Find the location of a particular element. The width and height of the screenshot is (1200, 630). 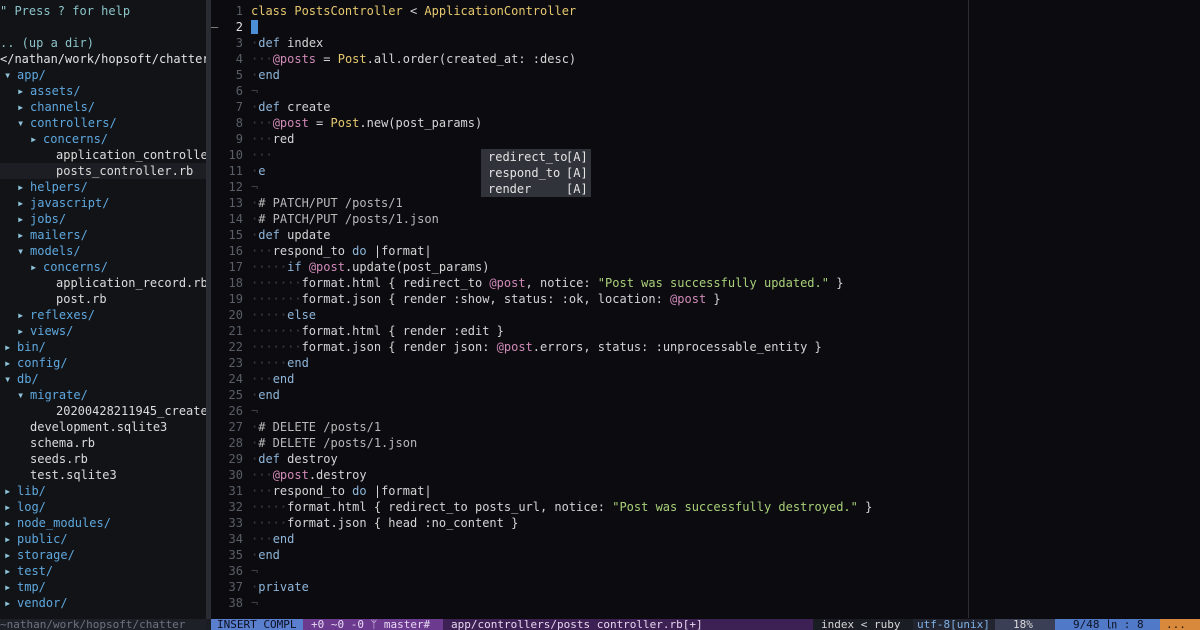

code-line: 35 ·end is located at coordinates (705, 555).